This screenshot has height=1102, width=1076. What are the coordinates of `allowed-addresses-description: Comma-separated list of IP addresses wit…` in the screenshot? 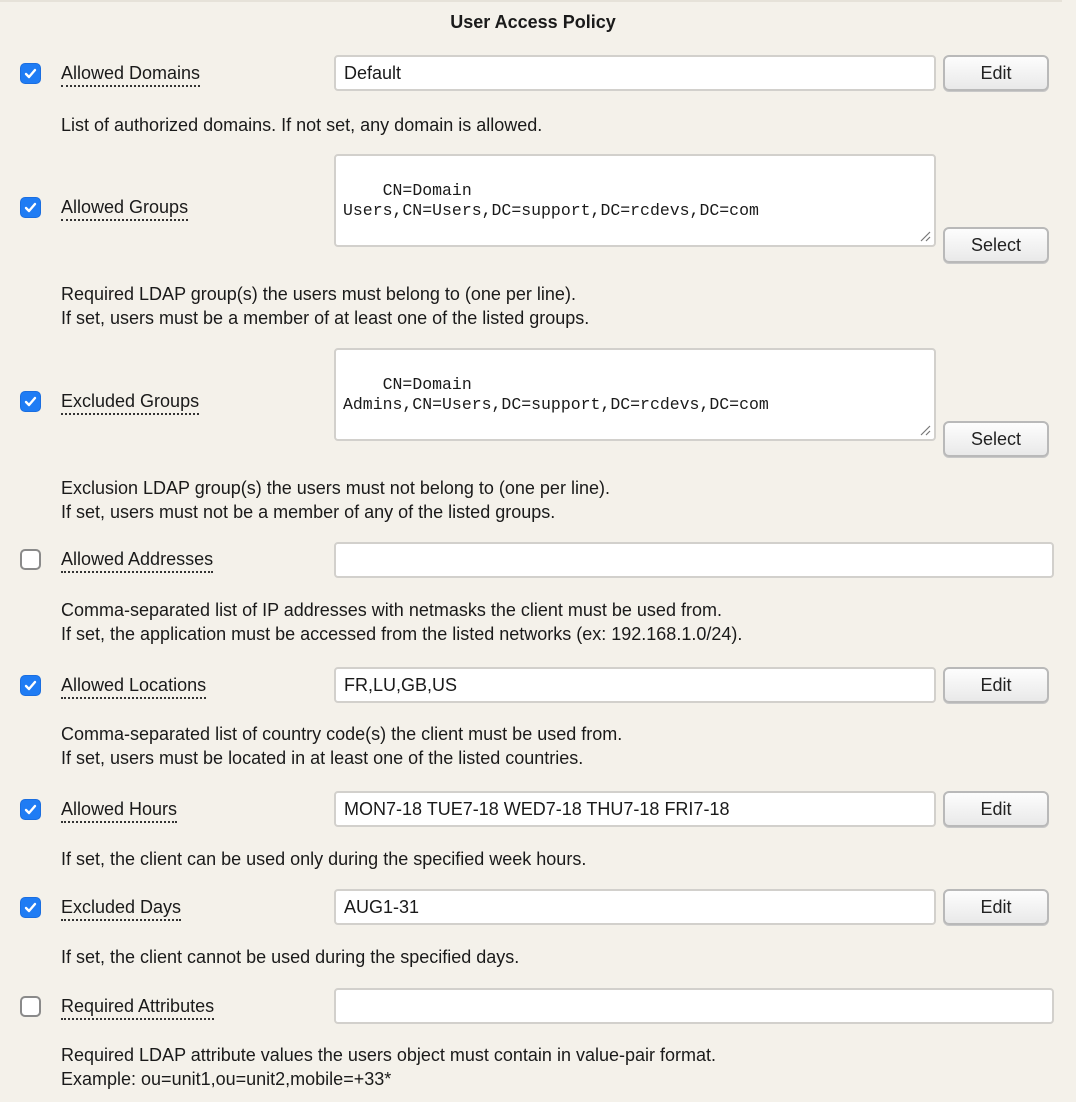 It's located at (402, 622).